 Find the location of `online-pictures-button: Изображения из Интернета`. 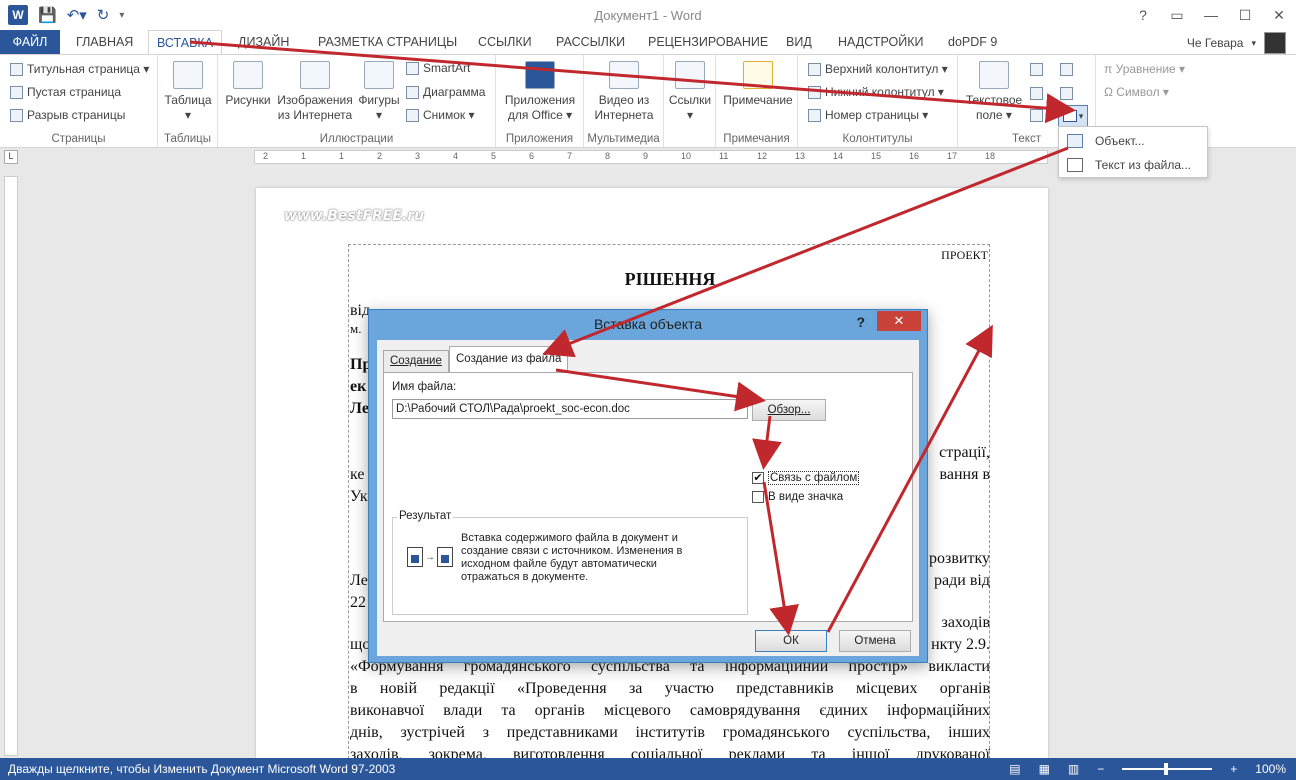

online-pictures-button: Изображения из Интернета is located at coordinates (315, 92).